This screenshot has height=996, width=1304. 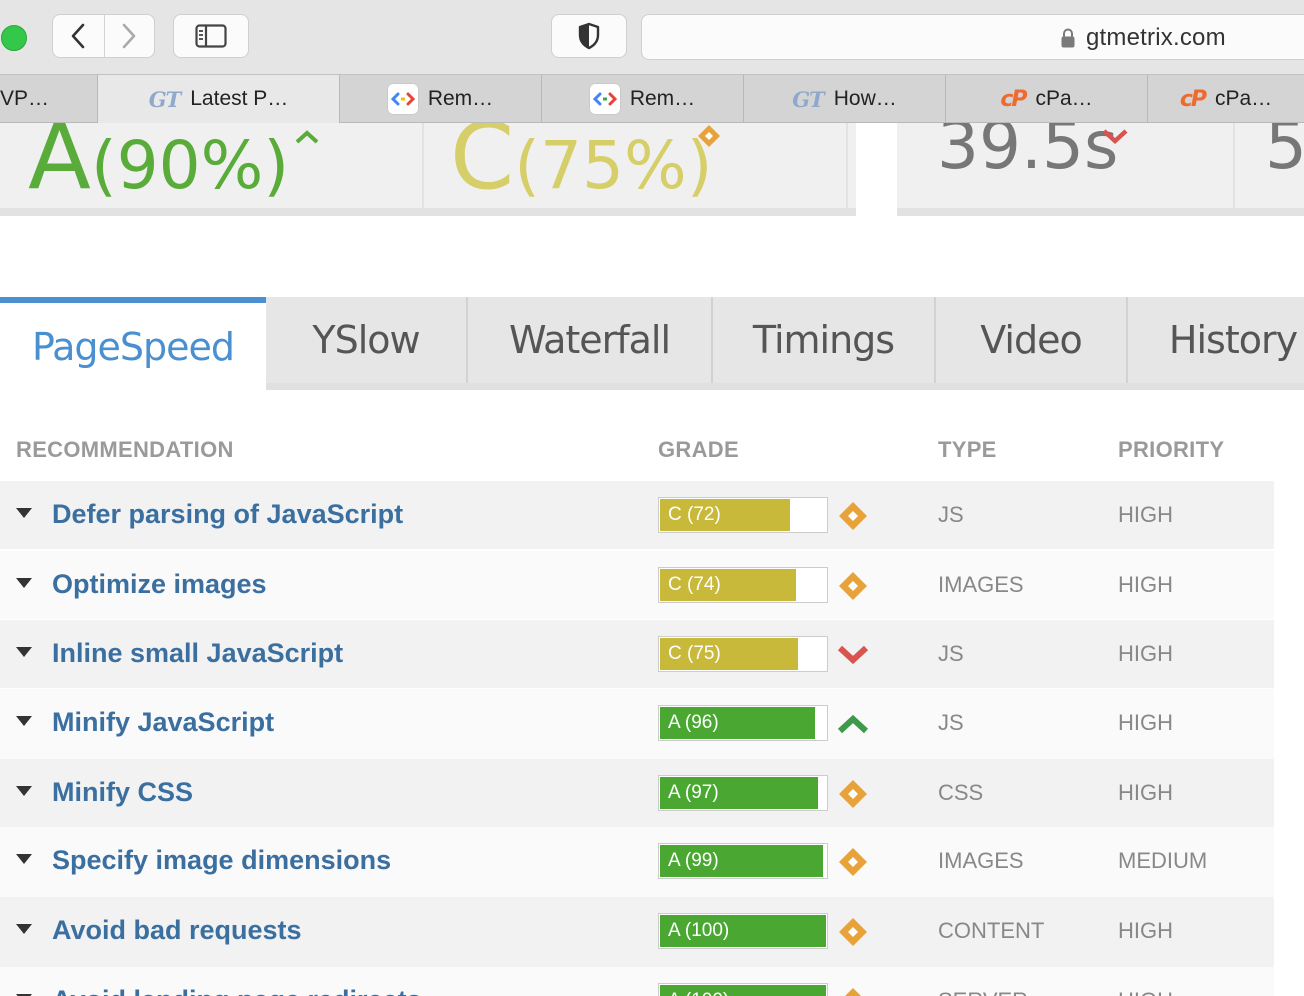 What do you see at coordinates (14, 38) in the screenshot?
I see `window-zoom-button` at bounding box center [14, 38].